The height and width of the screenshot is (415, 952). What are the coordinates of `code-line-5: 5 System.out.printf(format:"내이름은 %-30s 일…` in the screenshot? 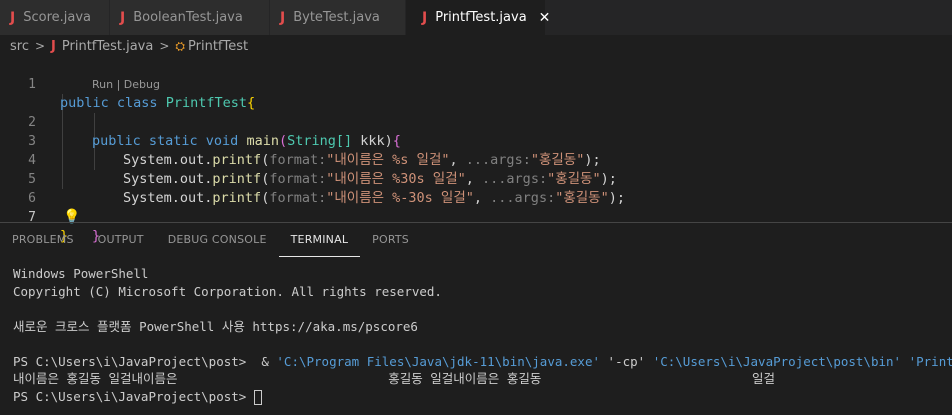 It's located at (476, 178).